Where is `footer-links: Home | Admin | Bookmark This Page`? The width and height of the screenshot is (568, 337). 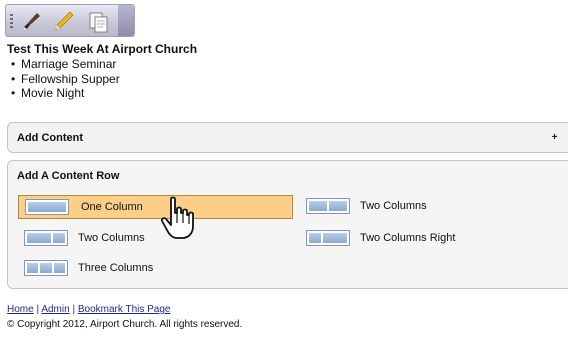 footer-links: Home | Admin | Bookmark This Page is located at coordinates (88, 309).